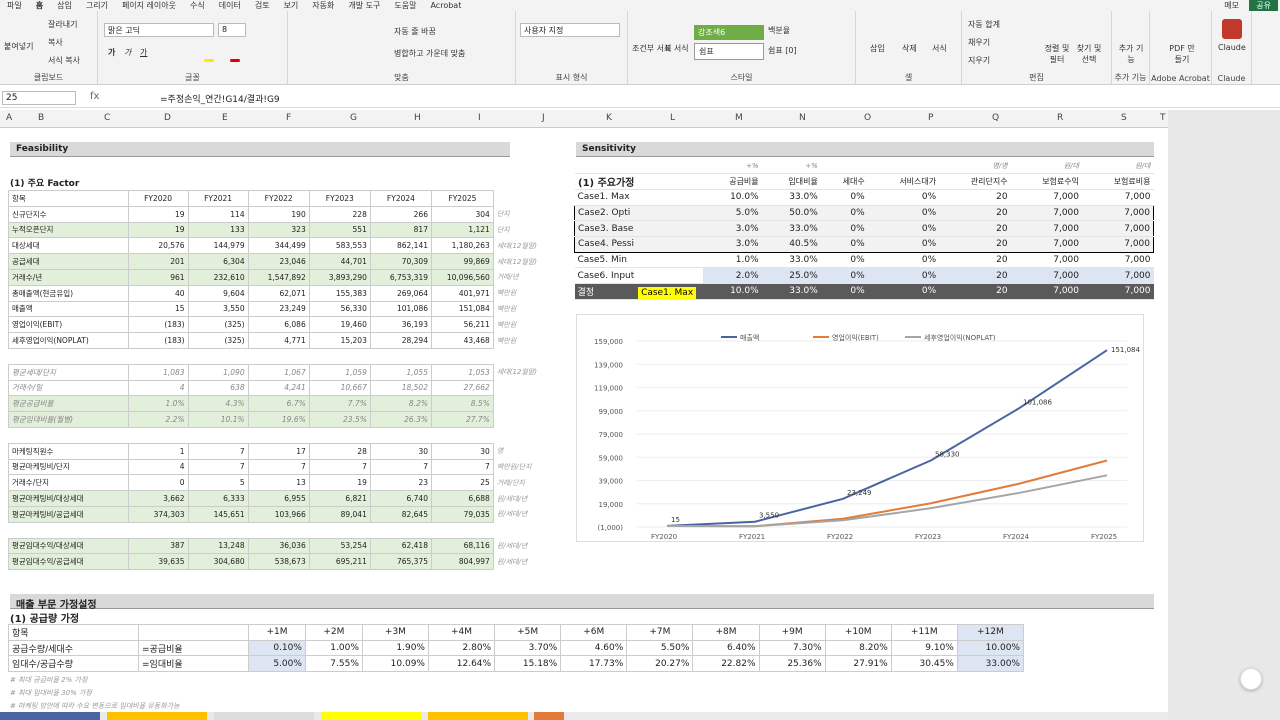 This screenshot has height=720, width=1280. What do you see at coordinates (158, 419) in the screenshot?
I see `table-cell: 2.2%` at bounding box center [158, 419].